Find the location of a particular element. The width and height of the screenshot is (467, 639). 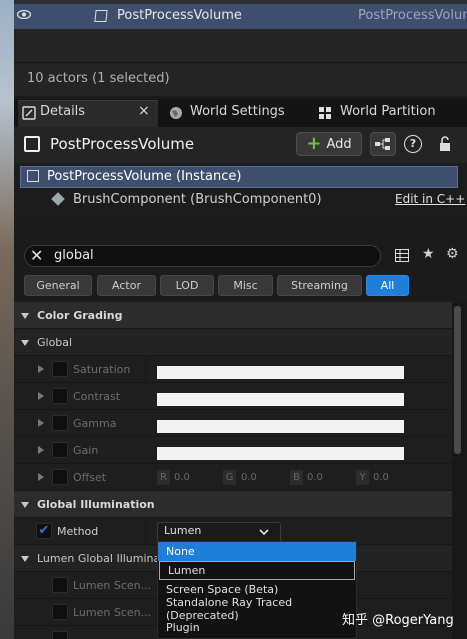

filter-lod: LOD is located at coordinates (187, 285).